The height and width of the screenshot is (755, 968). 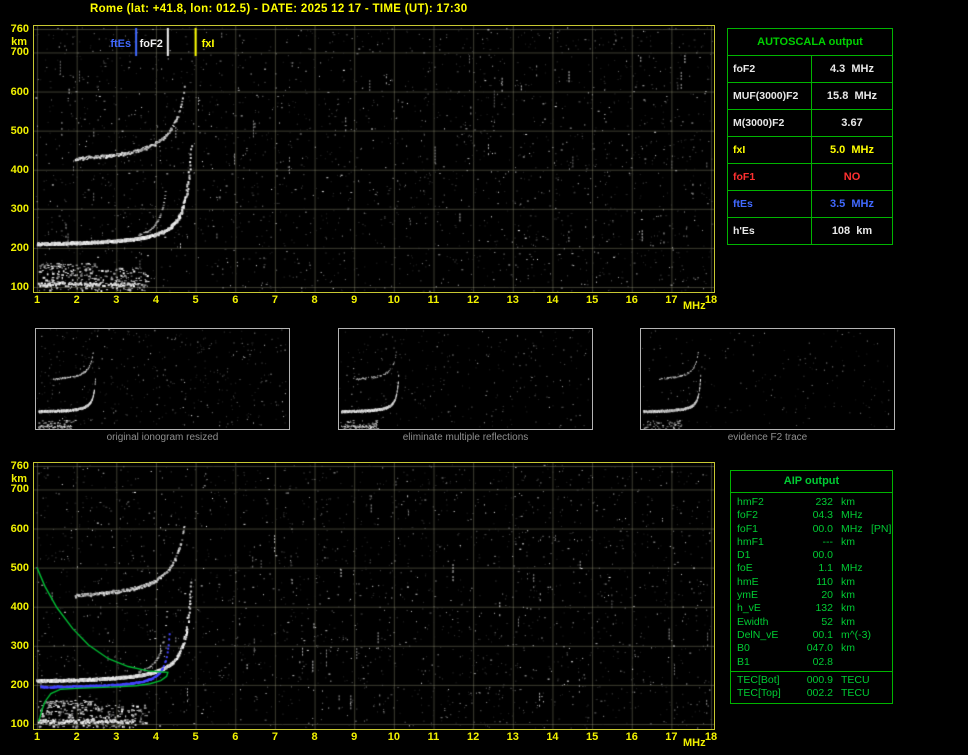 What do you see at coordinates (512, 300) in the screenshot?
I see `x-axis-tick-top: 13` at bounding box center [512, 300].